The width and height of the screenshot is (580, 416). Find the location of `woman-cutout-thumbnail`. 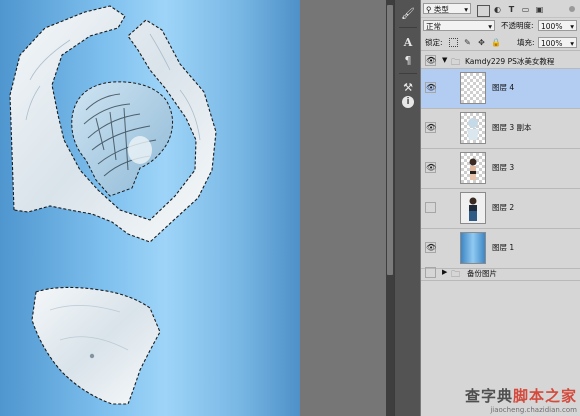

woman-cutout-thumbnail is located at coordinates (473, 169).